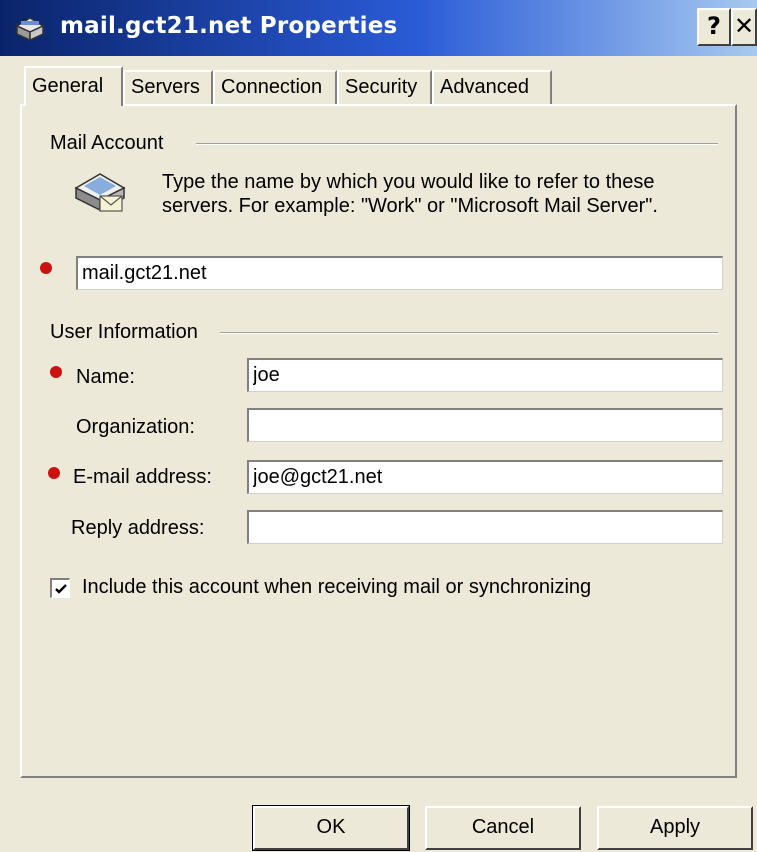 The height and width of the screenshot is (852, 757). What do you see at coordinates (107, 143) in the screenshot?
I see `mail-account-heading: Mail Account` at bounding box center [107, 143].